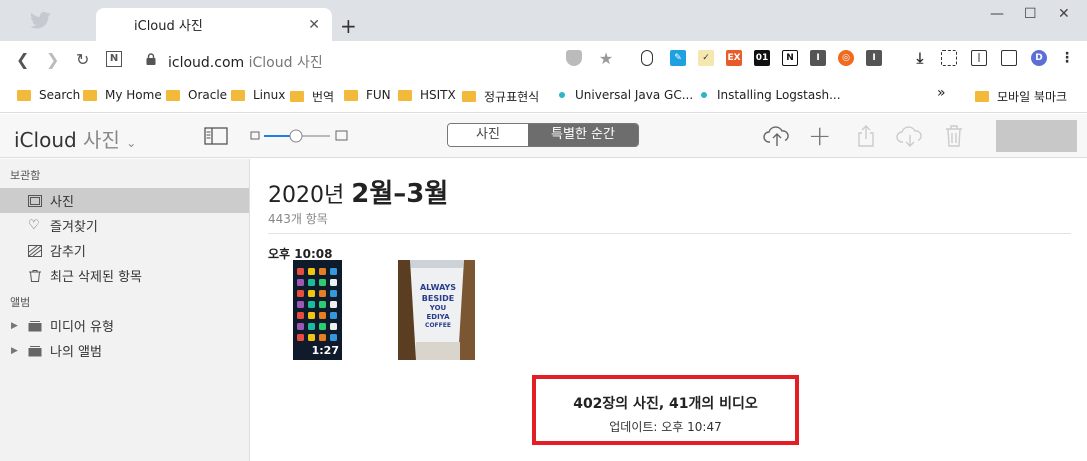 This screenshot has width=1087, height=461. Describe the element at coordinates (214, 24) in the screenshot. I see `browser-tab: iCloud 사진 ✕` at that location.